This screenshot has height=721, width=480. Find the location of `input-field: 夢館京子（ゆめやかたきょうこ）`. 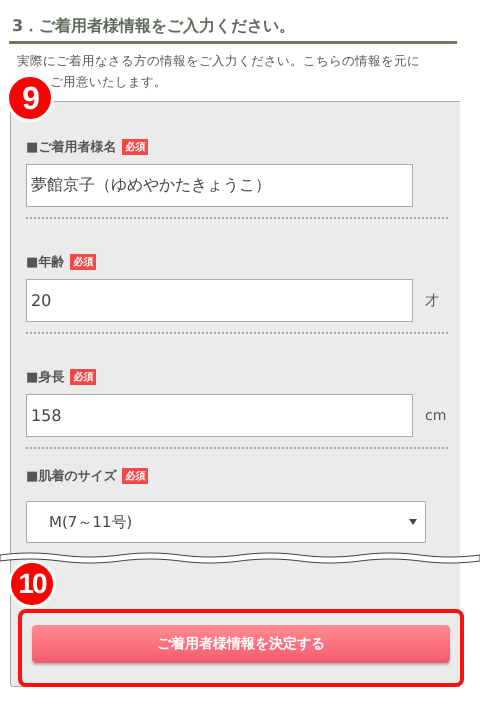

input-field: 夢館京子（ゆめやかたきょうこ） is located at coordinates (219, 185).